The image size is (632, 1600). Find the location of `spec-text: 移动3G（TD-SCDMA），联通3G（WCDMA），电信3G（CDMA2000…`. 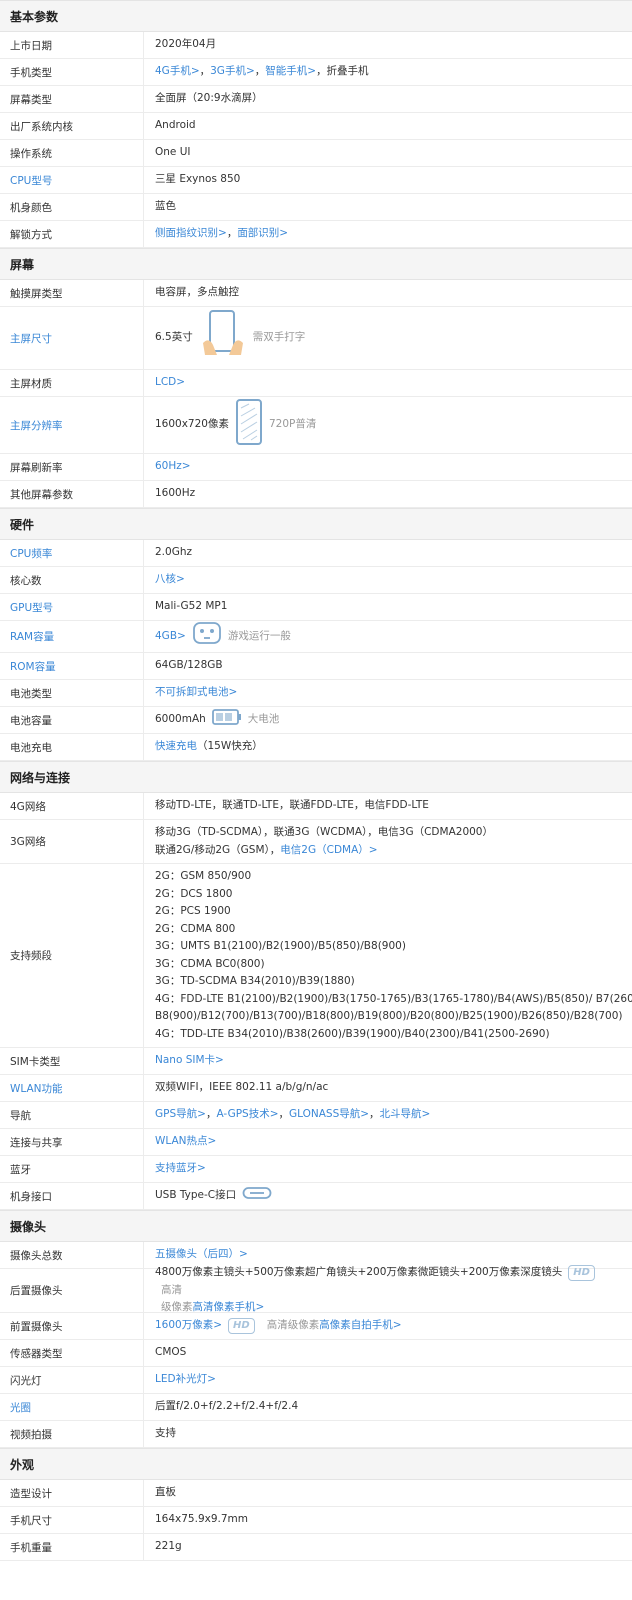

spec-text: 移动3G（TD-SCDMA），联通3G（WCDMA），电信3G（CDMA2000… is located at coordinates (324, 832).